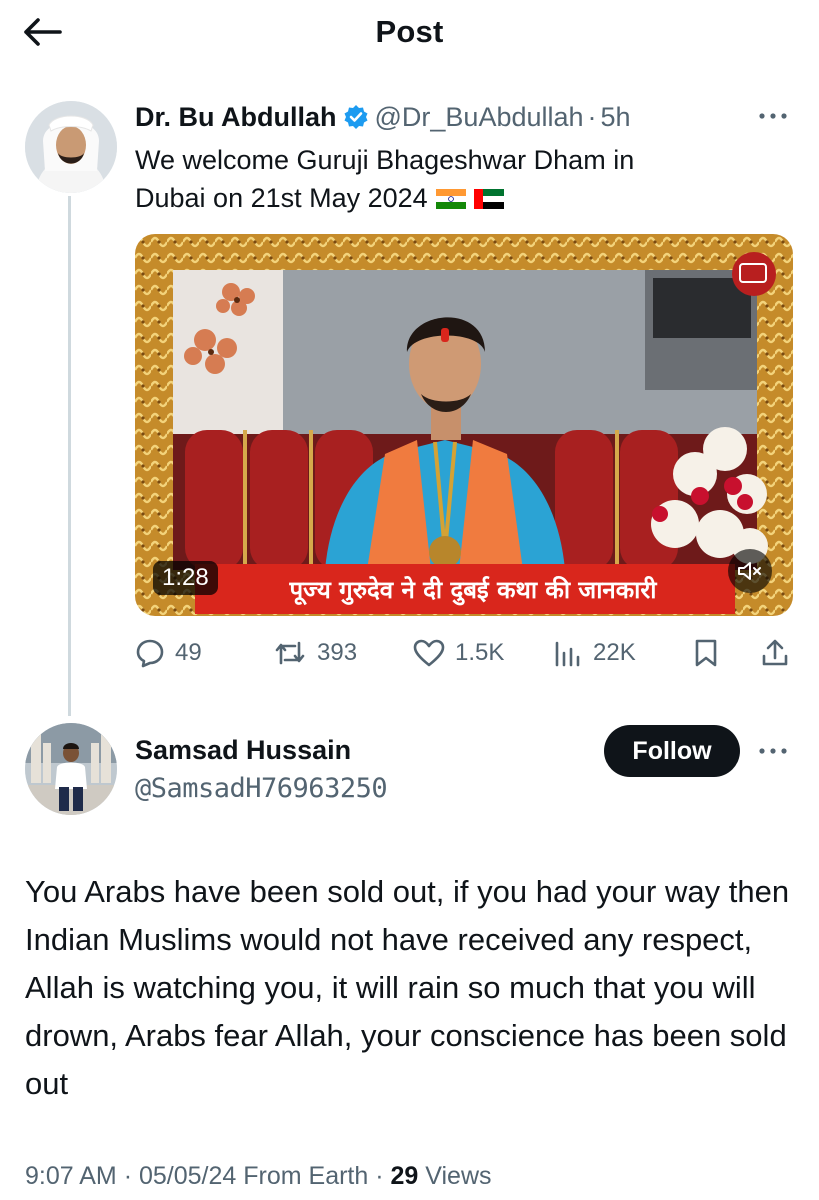 Image resolution: width=819 pixels, height=1200 pixels. What do you see at coordinates (71, 769) in the screenshot?
I see `reply-author-avatar` at bounding box center [71, 769].